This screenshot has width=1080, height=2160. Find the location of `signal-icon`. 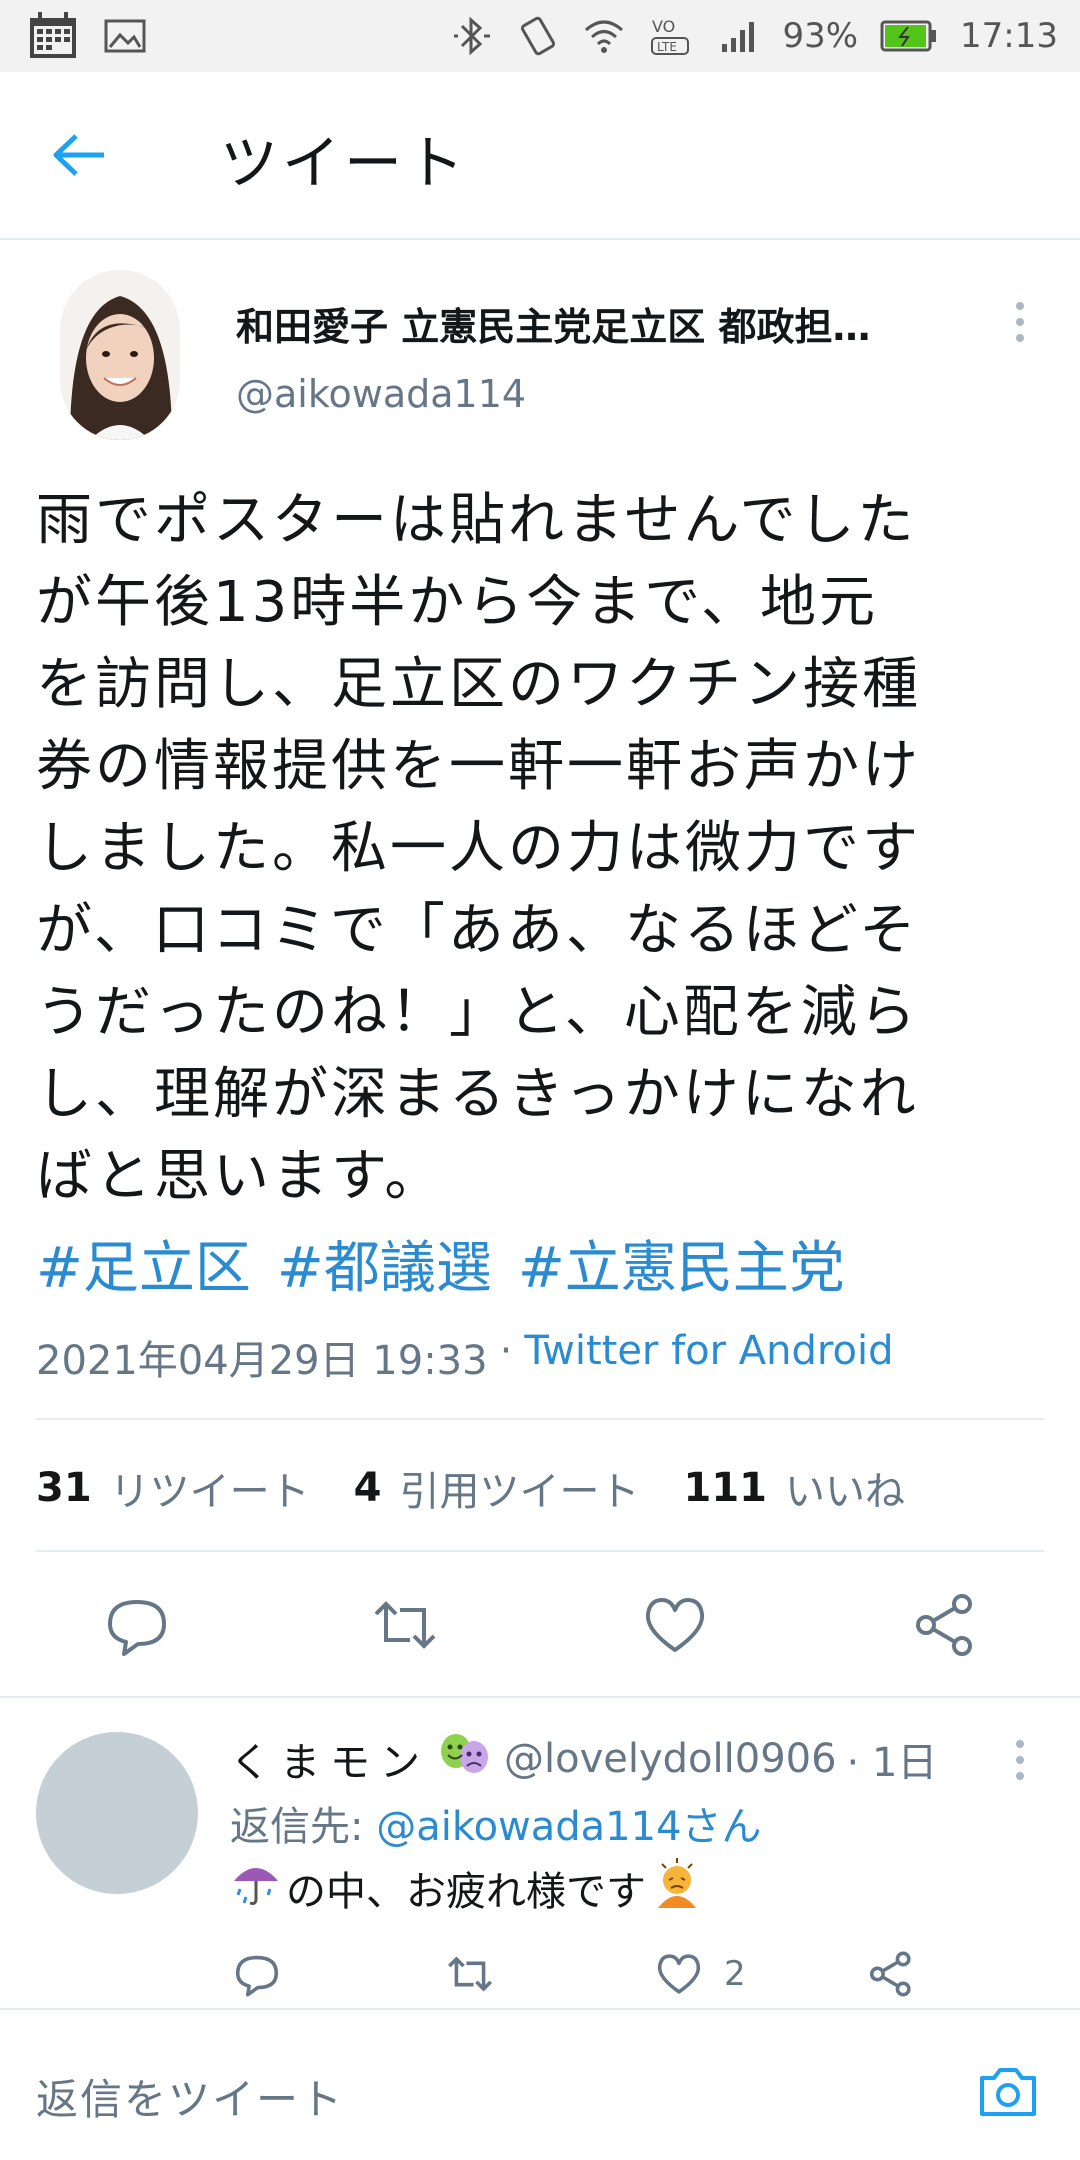

signal-icon is located at coordinates (740, 36).